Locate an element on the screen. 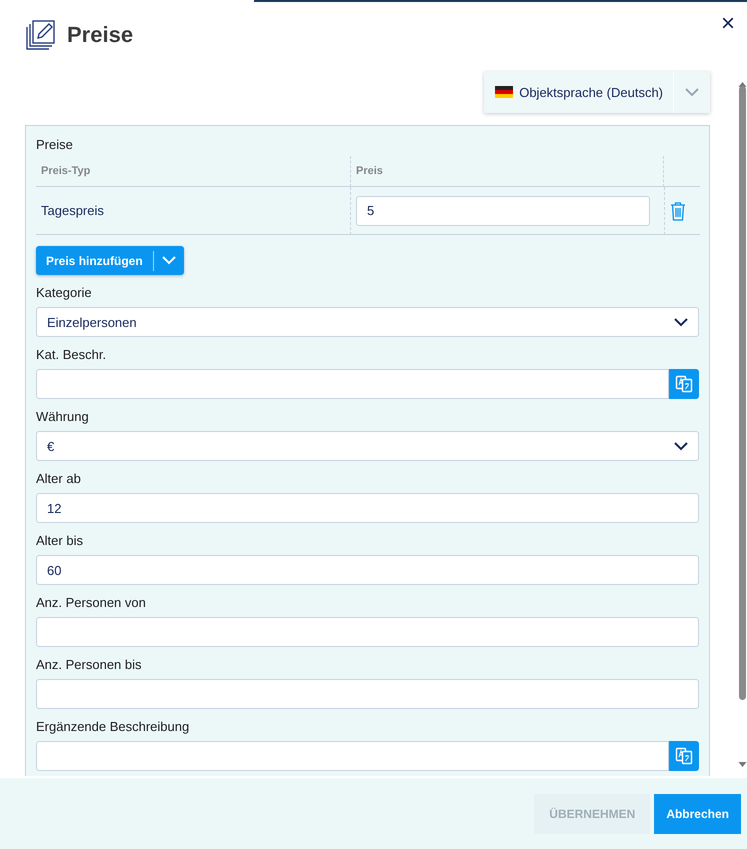 Image resolution: width=747 pixels, height=849 pixels. trash-icon is located at coordinates (678, 210).